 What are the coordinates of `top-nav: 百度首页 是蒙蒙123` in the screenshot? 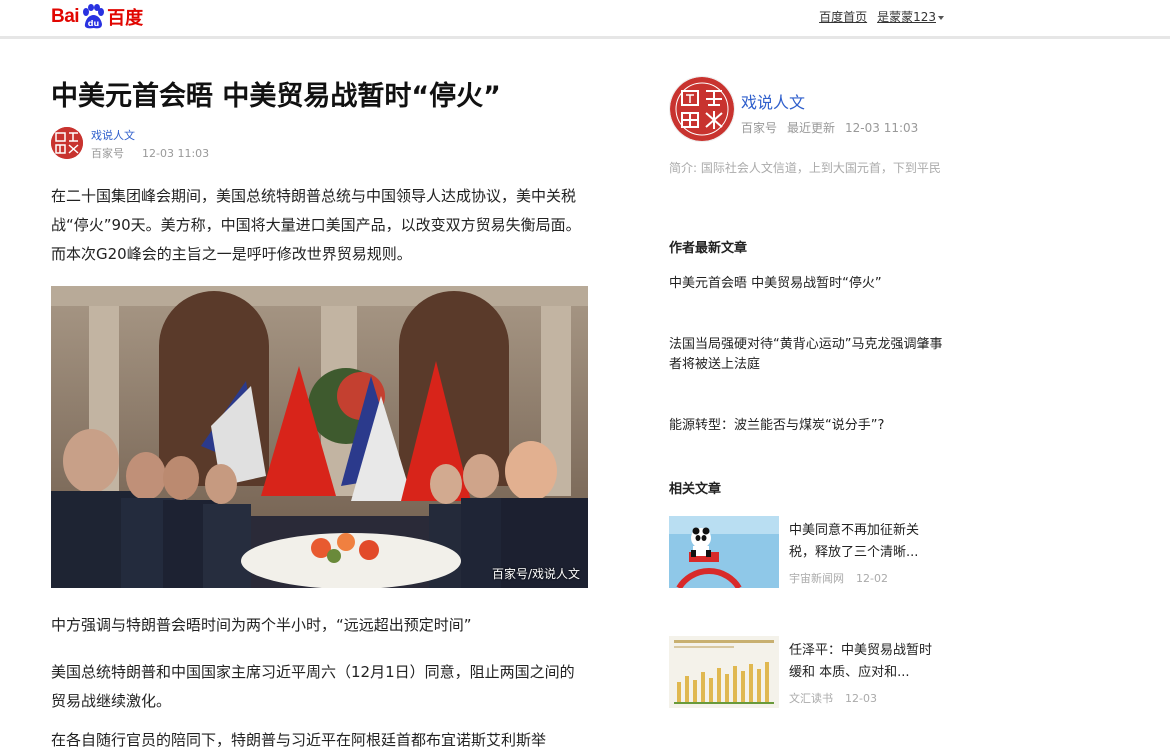 It's located at (881, 16).